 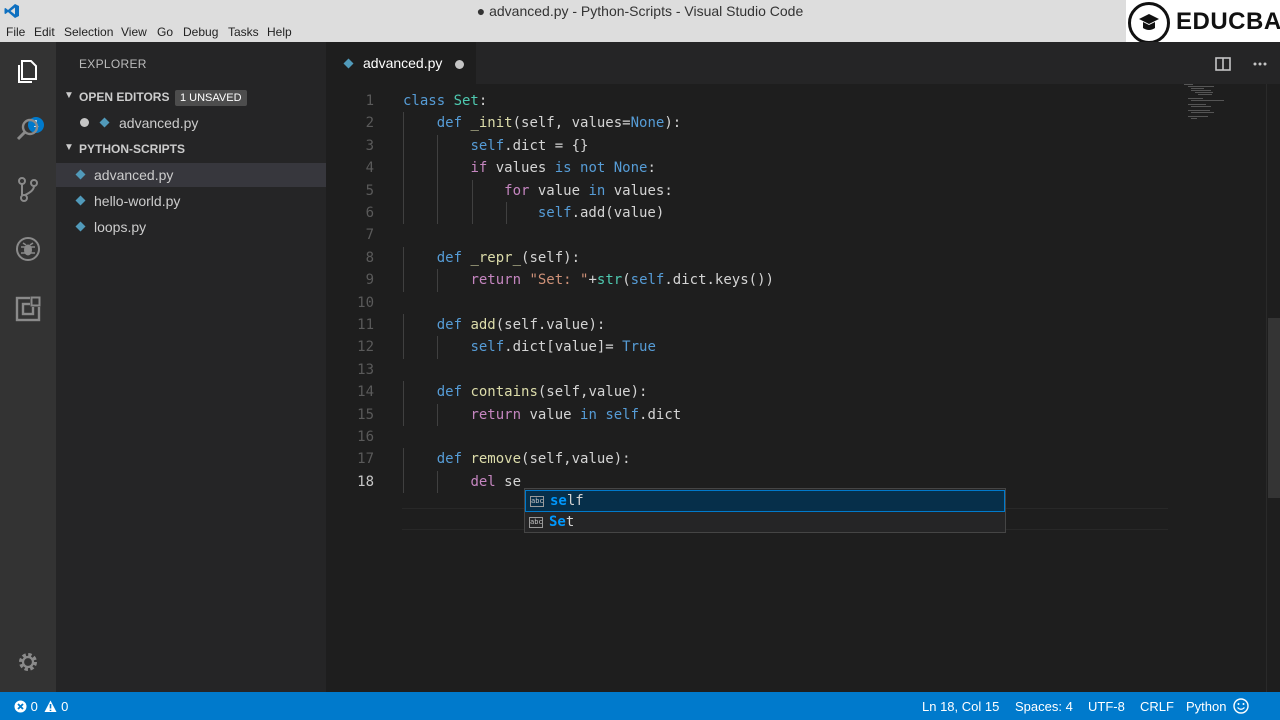 What do you see at coordinates (200, 32) in the screenshot?
I see `menu-debug: Debug` at bounding box center [200, 32].